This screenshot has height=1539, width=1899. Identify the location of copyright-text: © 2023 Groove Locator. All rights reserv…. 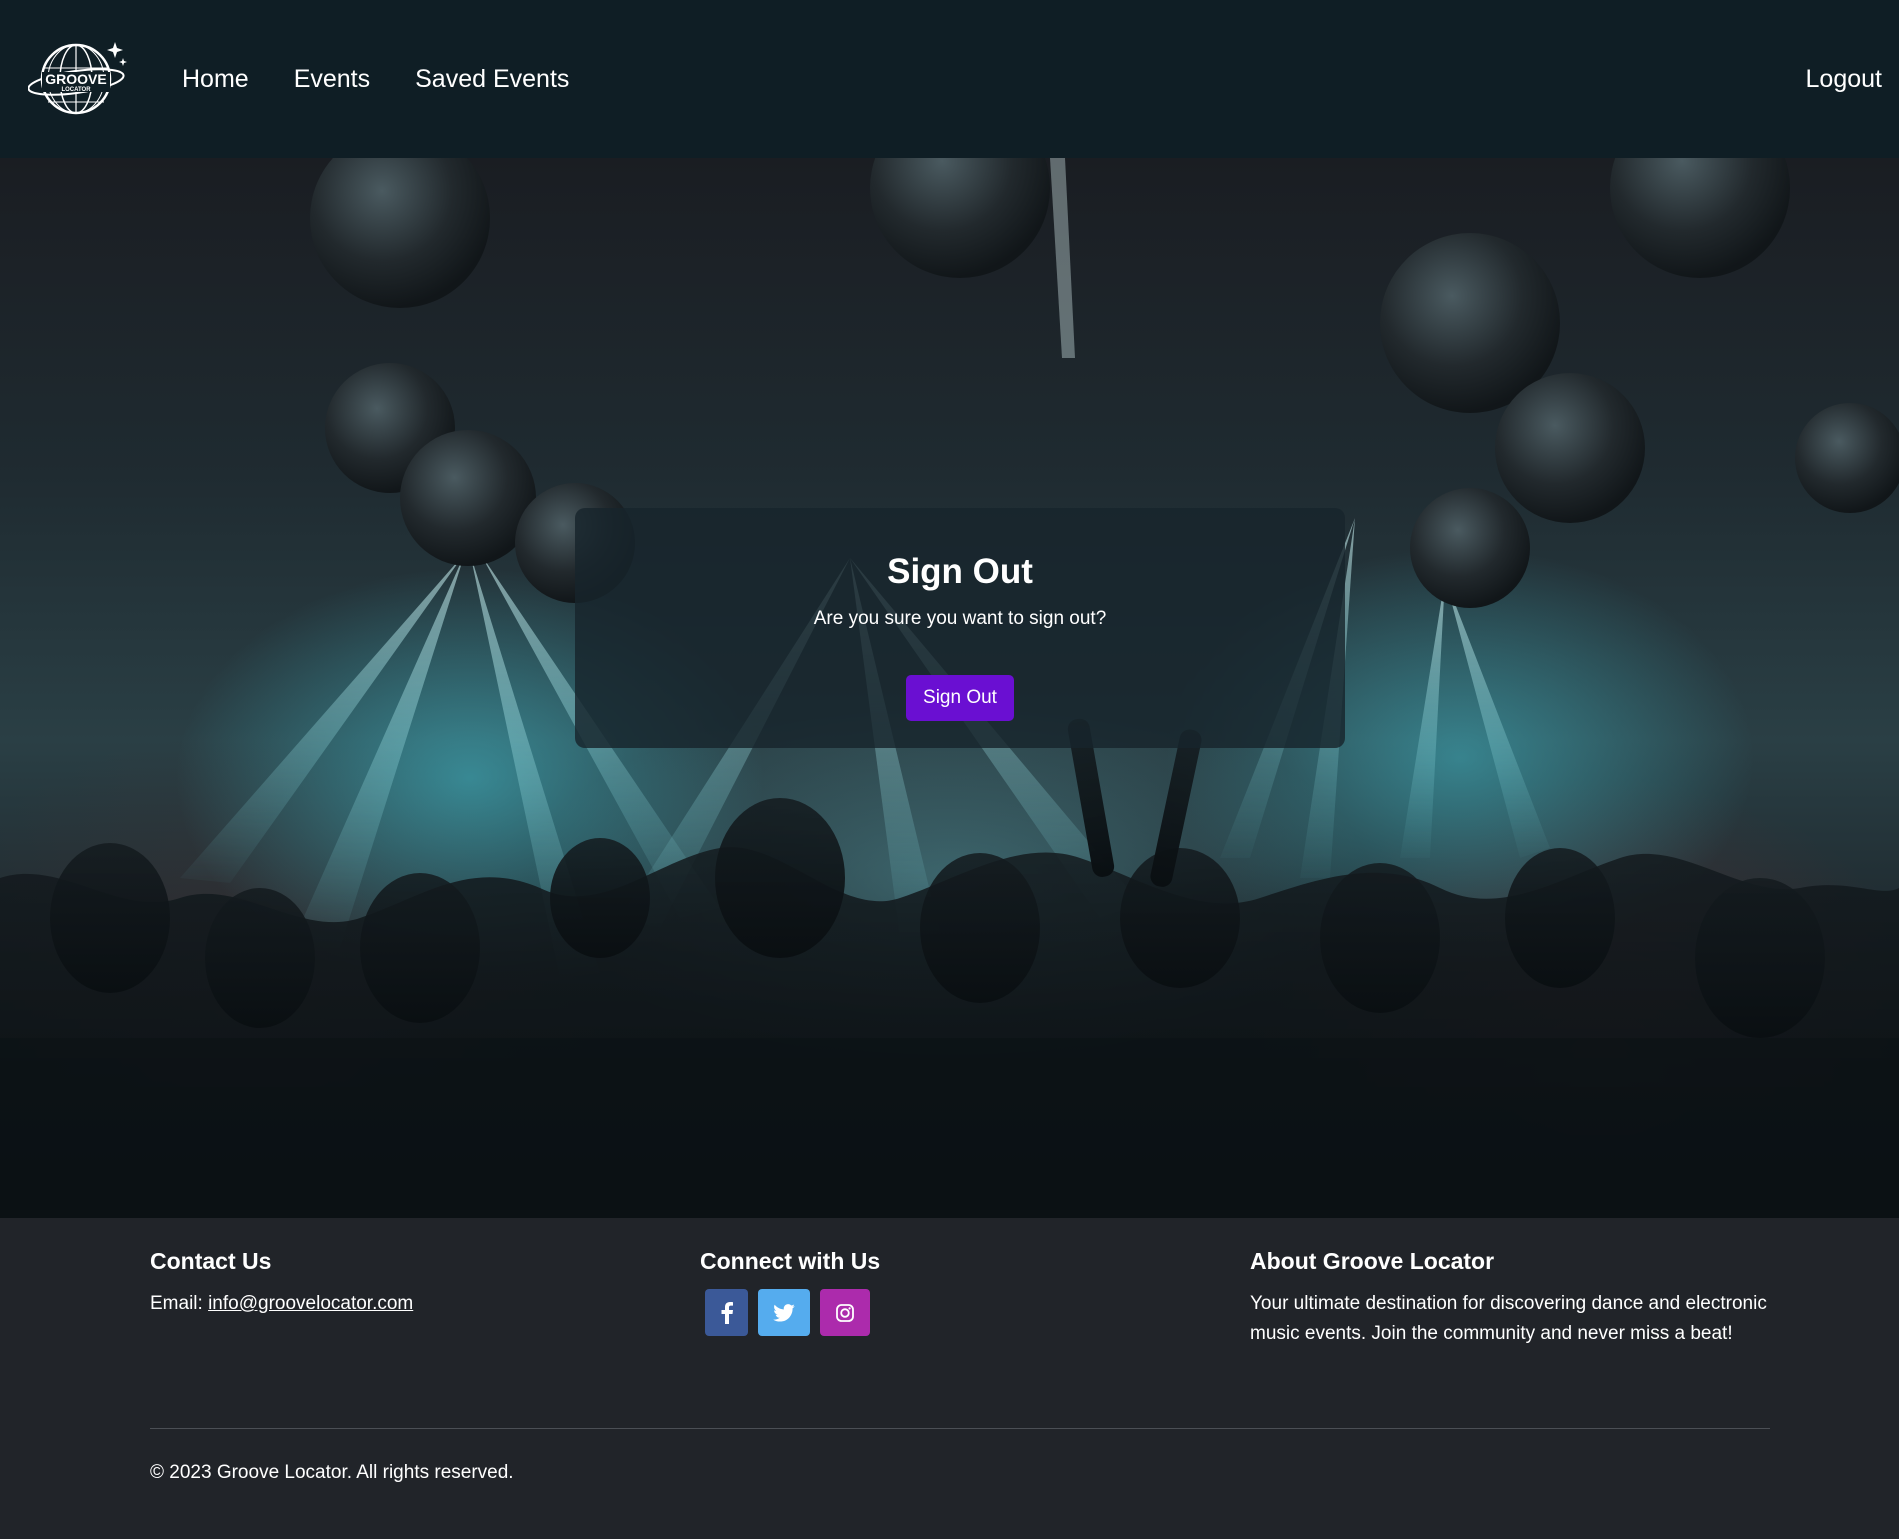
(332, 1472).